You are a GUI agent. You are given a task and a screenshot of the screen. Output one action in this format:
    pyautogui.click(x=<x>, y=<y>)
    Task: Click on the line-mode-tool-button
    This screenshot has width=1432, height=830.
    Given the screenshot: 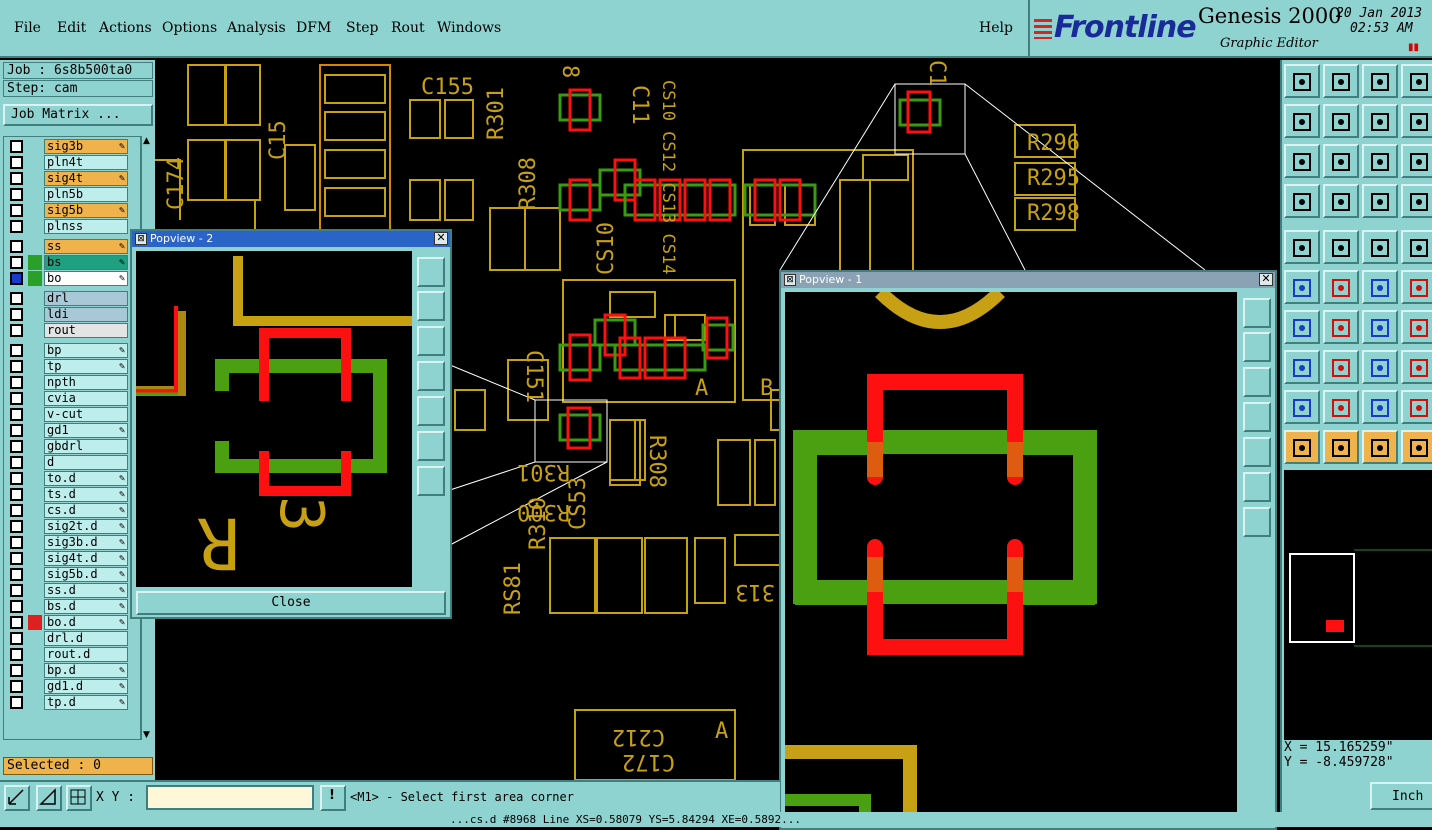 What is the action you would take?
    pyautogui.click(x=1341, y=247)
    